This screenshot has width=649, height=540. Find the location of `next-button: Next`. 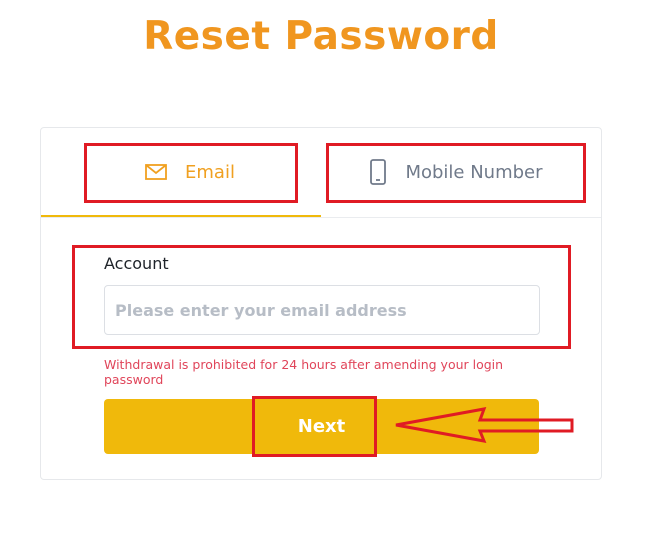

next-button: Next is located at coordinates (321, 426).